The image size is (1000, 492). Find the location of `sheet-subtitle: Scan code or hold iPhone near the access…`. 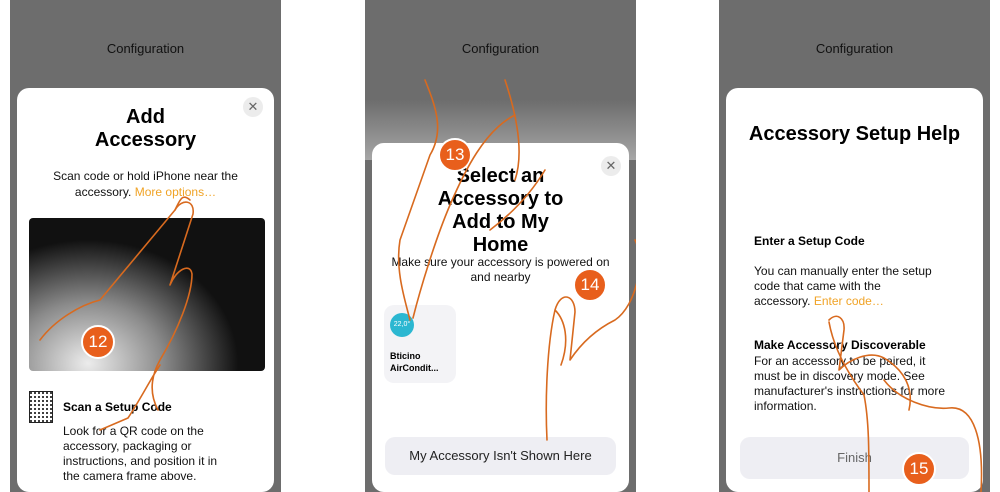

sheet-subtitle: Scan code or hold iPhone near the access… is located at coordinates (145, 184).